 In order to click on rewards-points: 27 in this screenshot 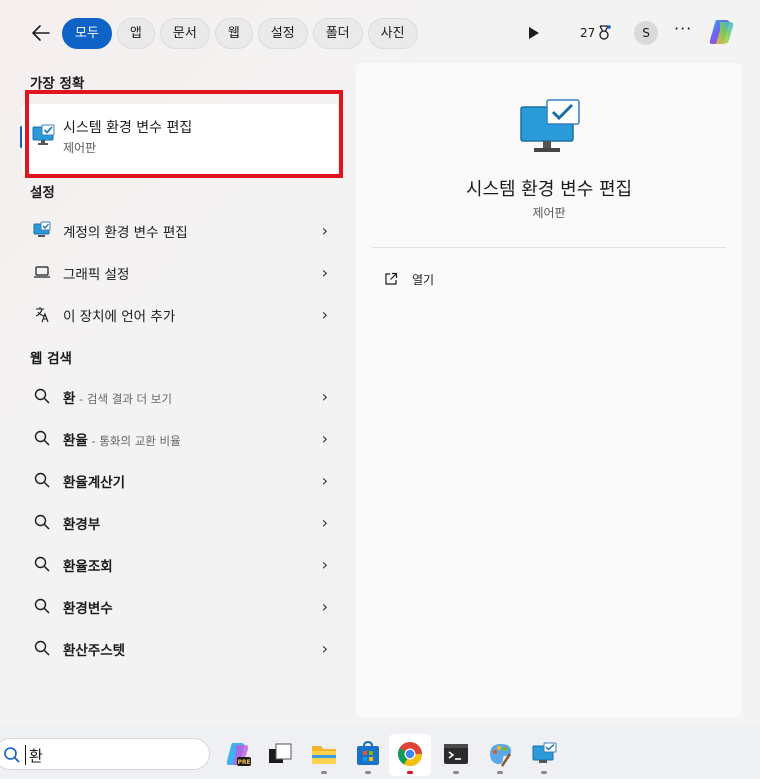, I will do `click(596, 33)`.